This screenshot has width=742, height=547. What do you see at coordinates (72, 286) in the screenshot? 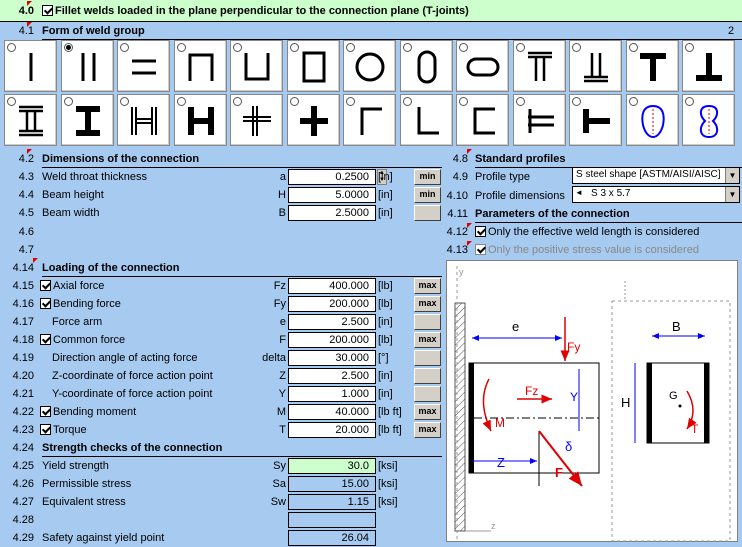
I see `row-label: Axial force` at bounding box center [72, 286].